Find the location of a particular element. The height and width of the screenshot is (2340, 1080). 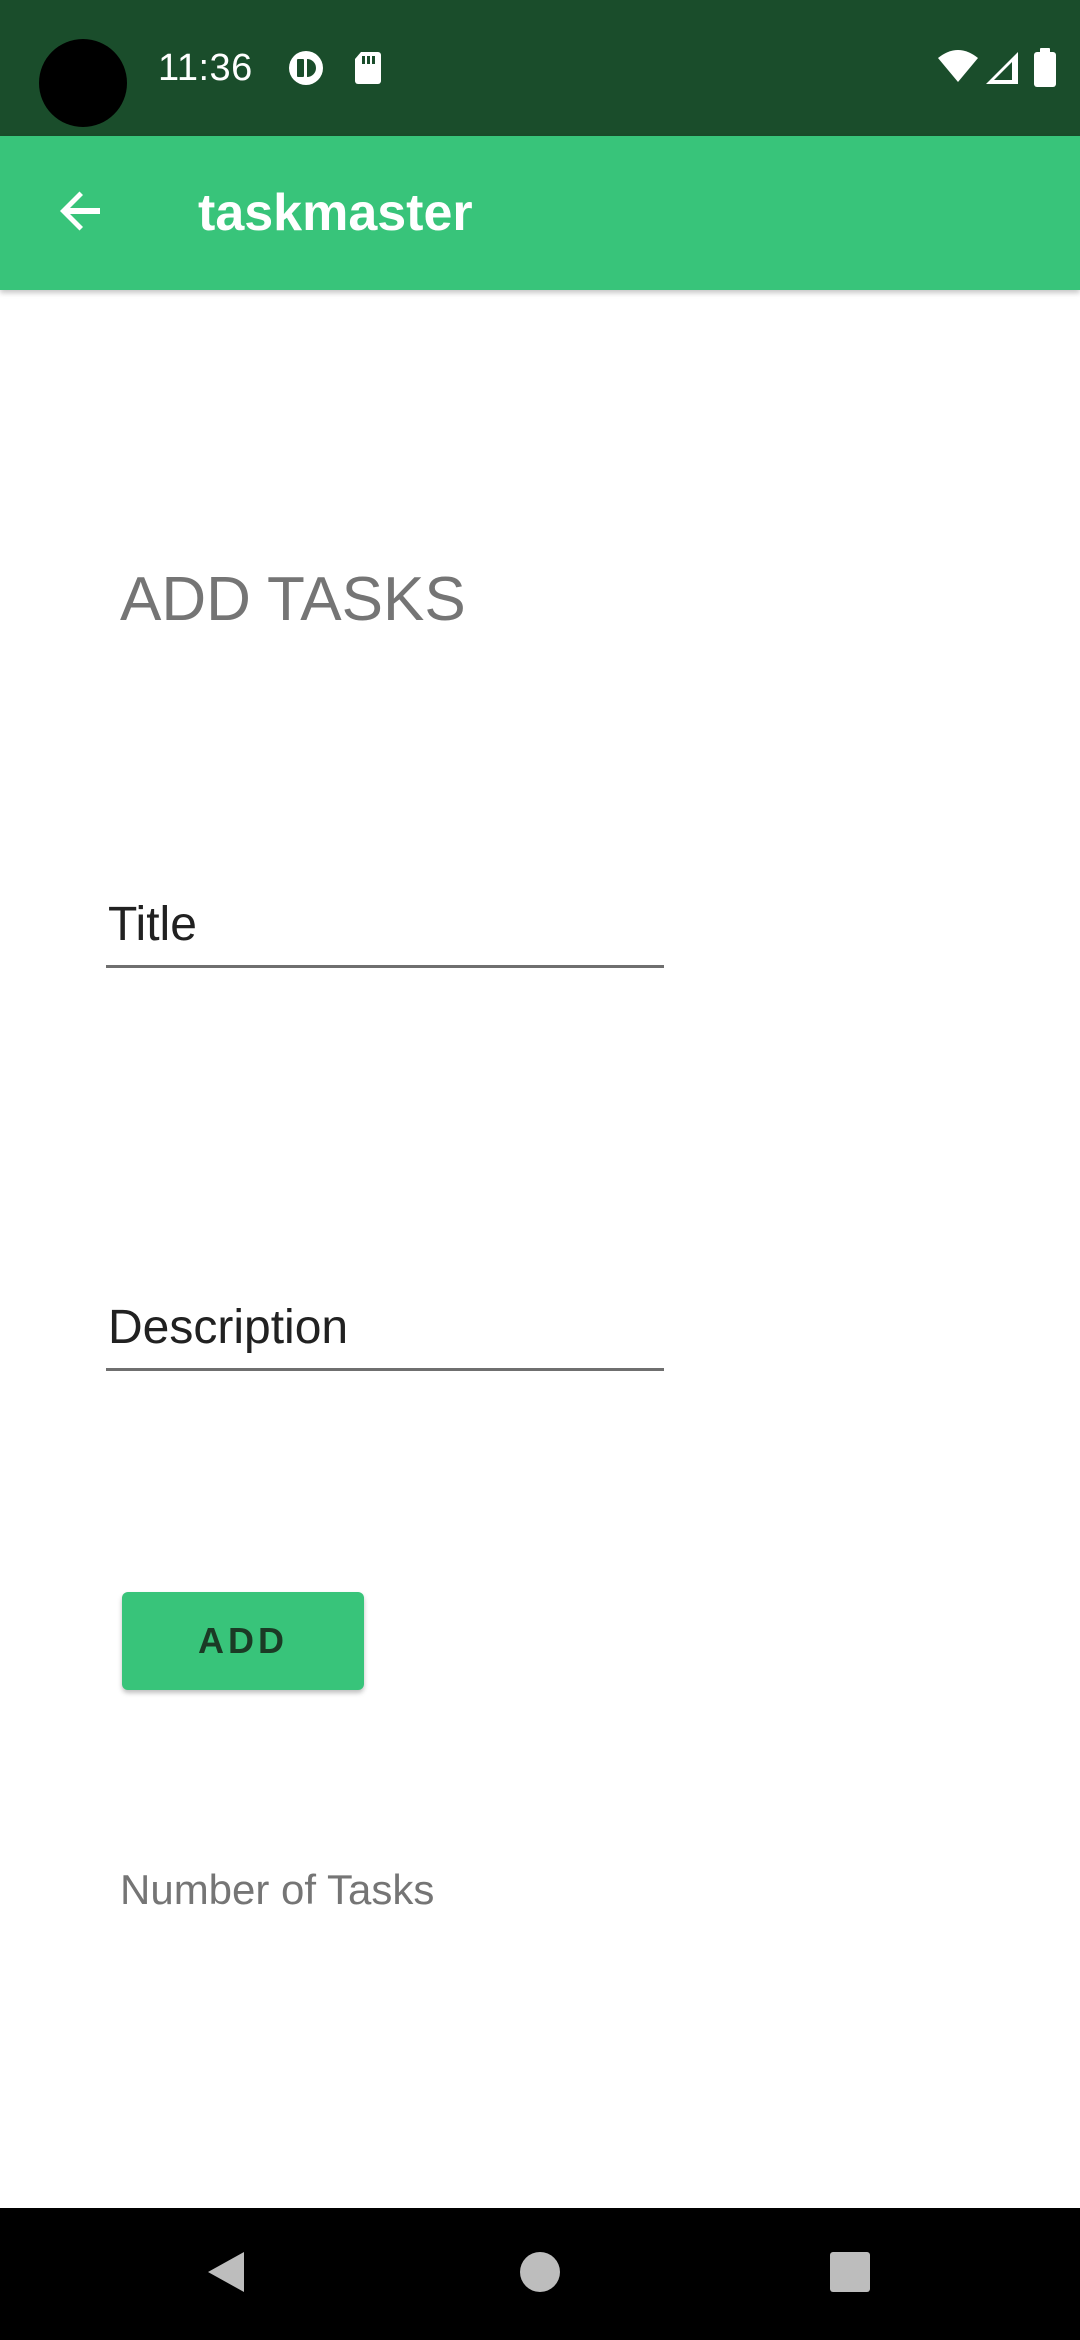

sd-card-icon is located at coordinates (368, 68).